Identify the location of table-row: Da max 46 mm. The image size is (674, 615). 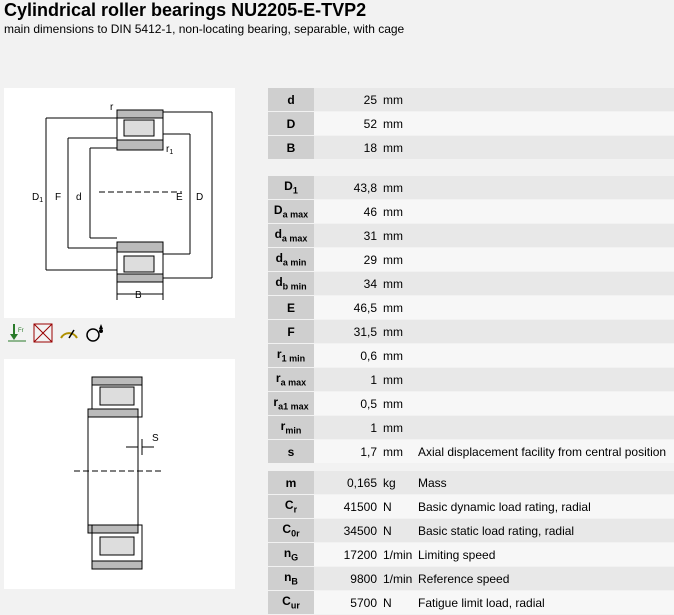
(471, 211).